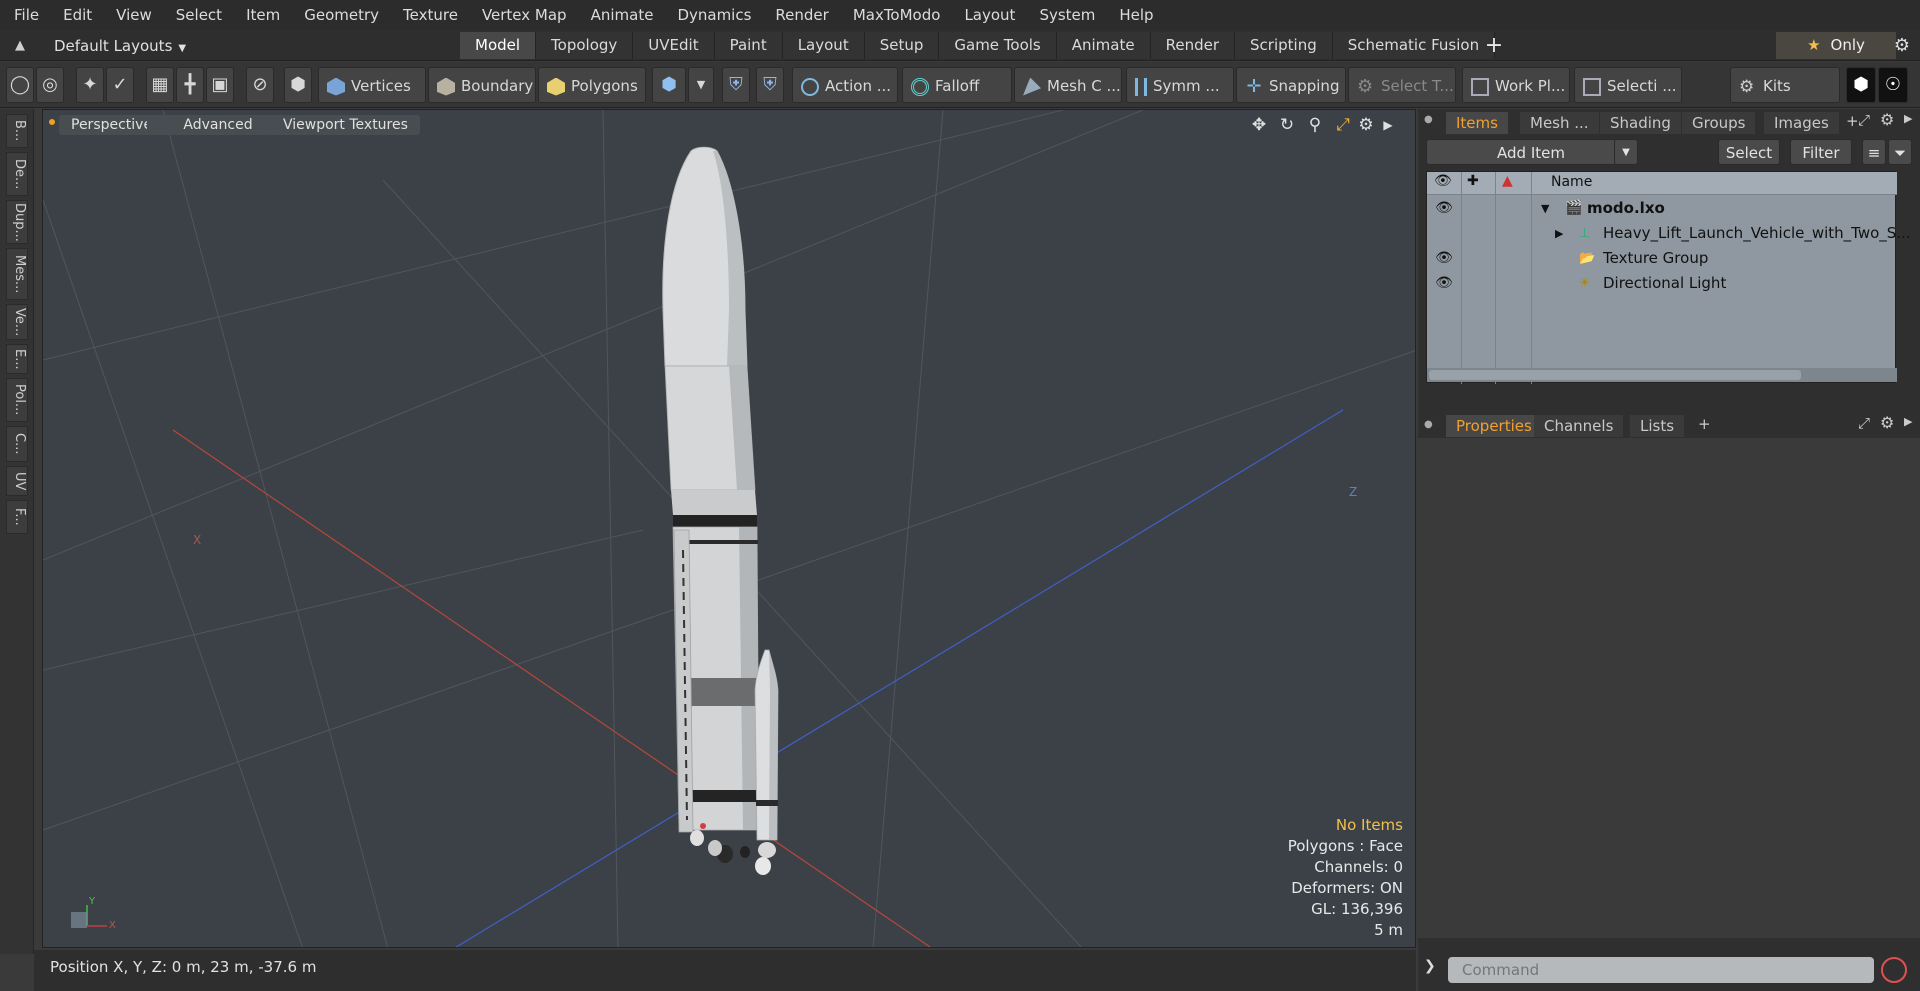 The width and height of the screenshot is (1920, 991). I want to click on scrollbar-thumb, so click(1615, 375).